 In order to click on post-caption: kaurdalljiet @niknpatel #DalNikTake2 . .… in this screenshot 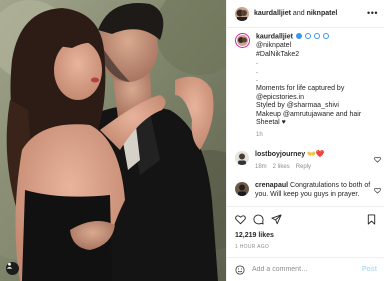, I will do `click(307, 86)`.